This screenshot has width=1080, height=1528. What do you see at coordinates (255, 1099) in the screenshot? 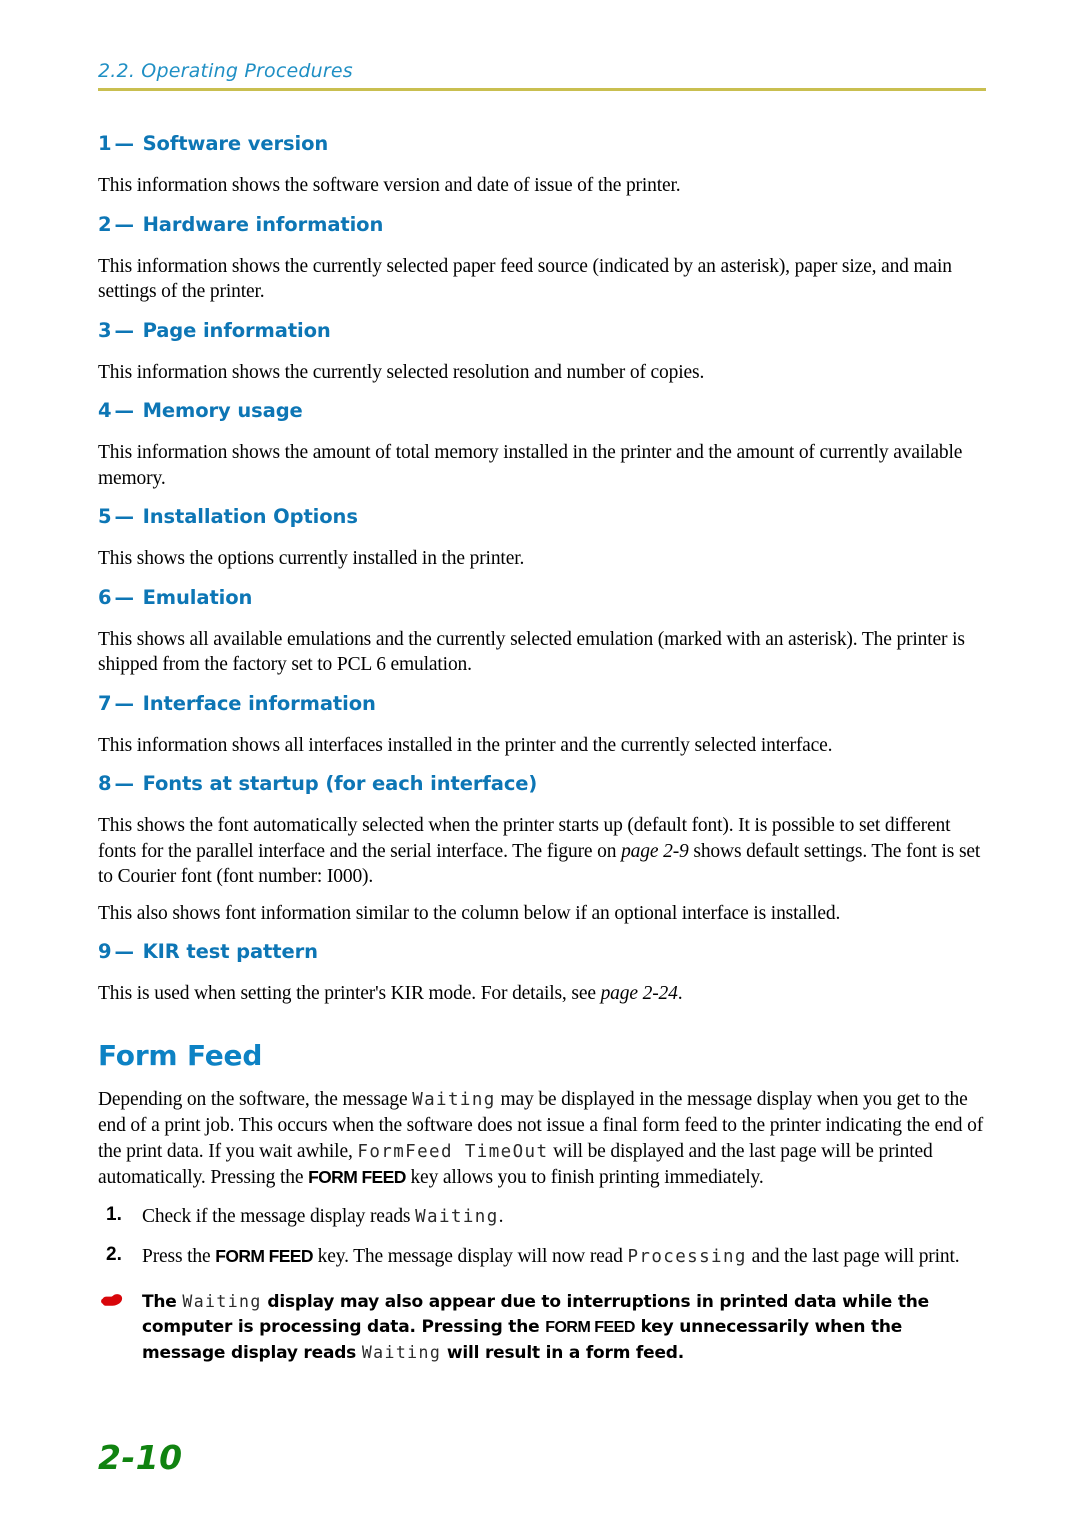
I see `ff-intro-a: Depending on the software, the message` at bounding box center [255, 1099].